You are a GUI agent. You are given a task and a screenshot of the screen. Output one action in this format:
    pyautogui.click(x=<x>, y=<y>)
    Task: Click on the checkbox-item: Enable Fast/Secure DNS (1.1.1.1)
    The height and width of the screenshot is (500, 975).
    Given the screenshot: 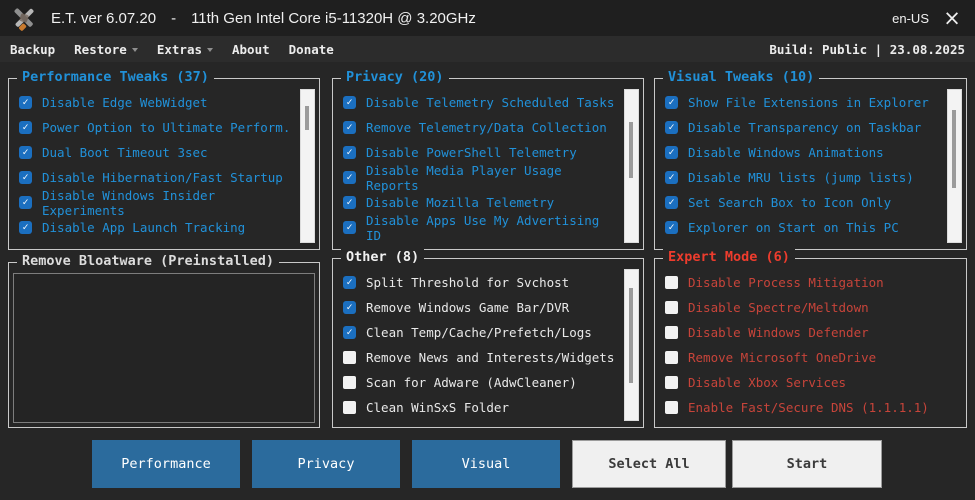 What is the action you would take?
    pyautogui.click(x=809, y=407)
    